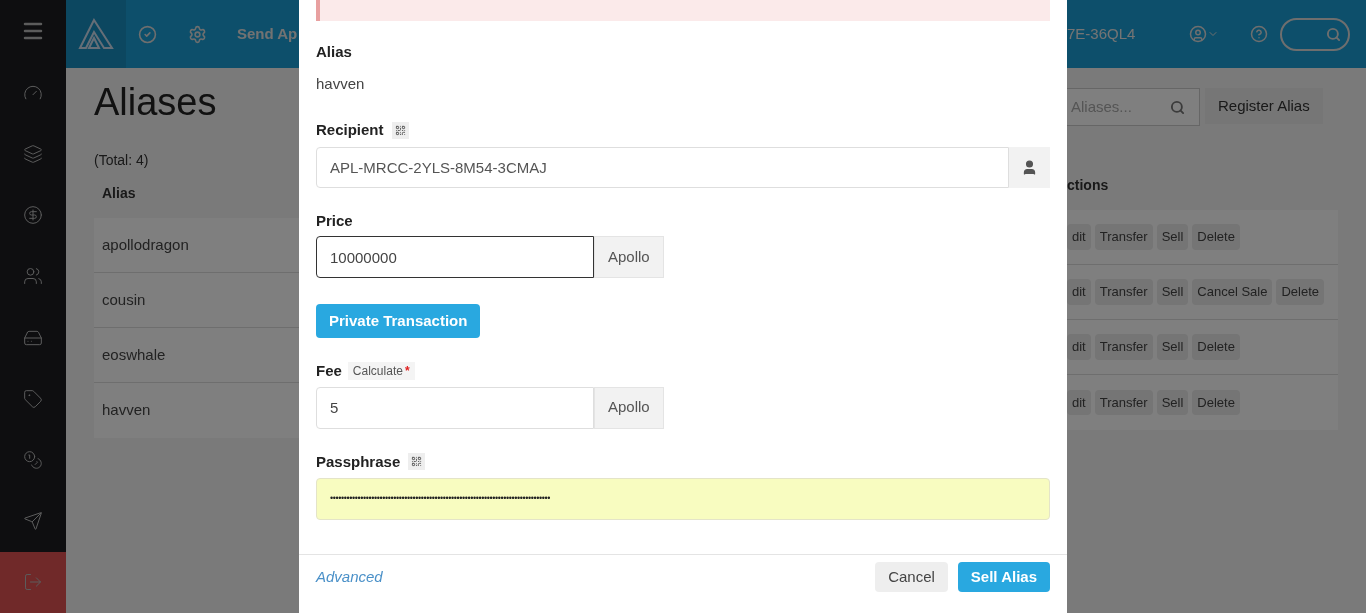 The image size is (1366, 613). I want to click on calculate-button: Calculate *, so click(381, 371).